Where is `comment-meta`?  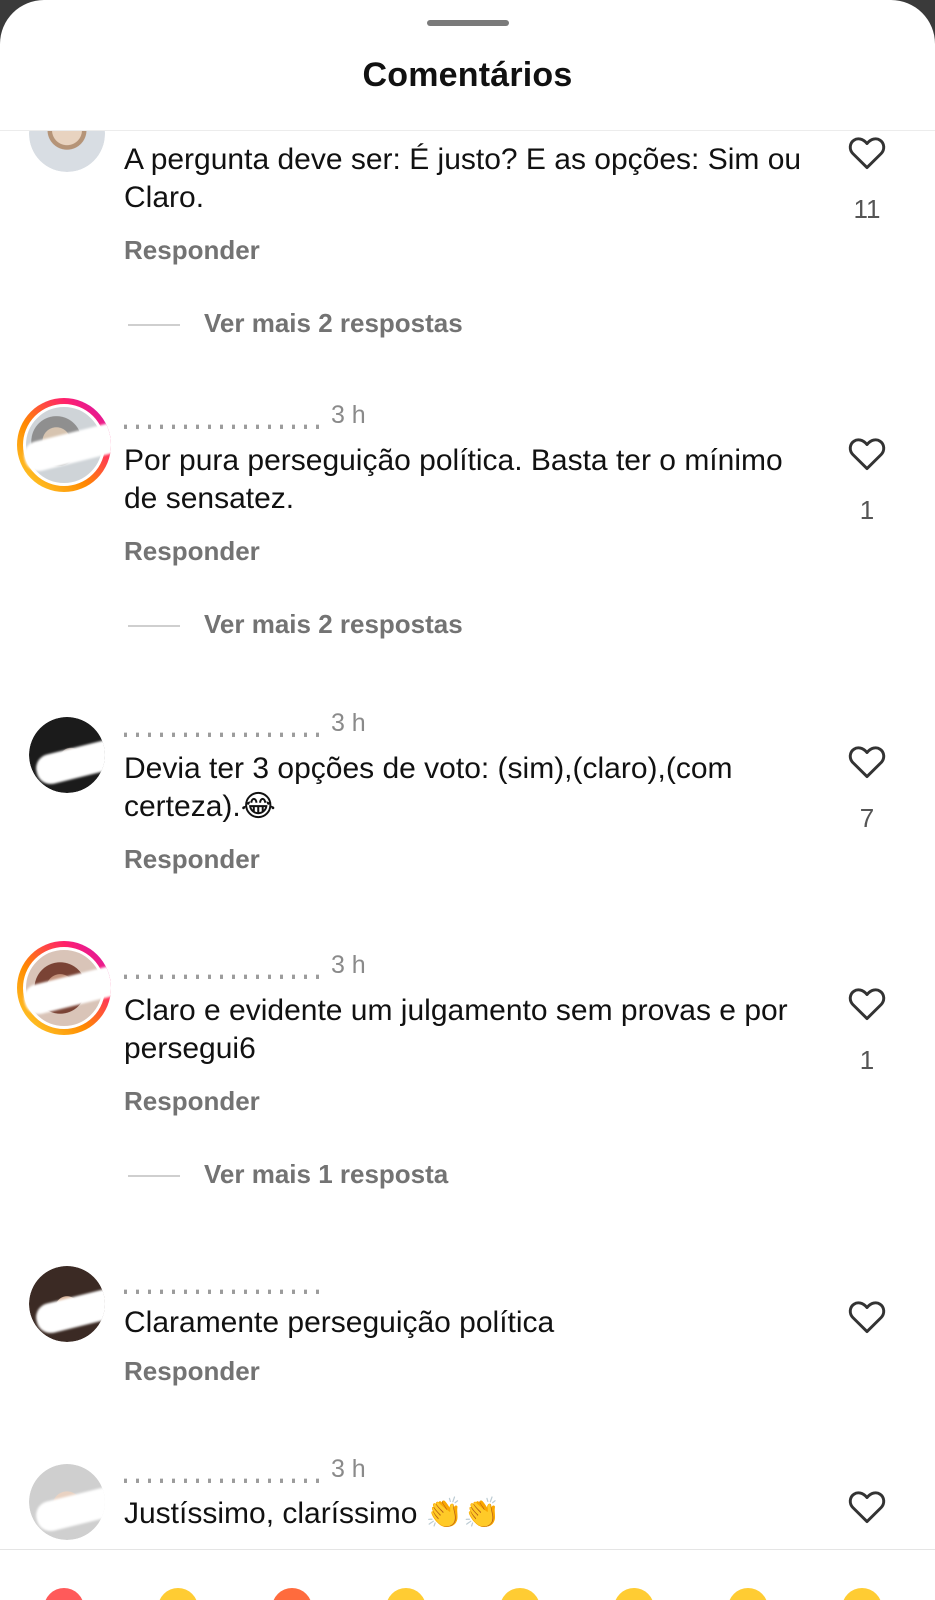
comment-meta is located at coordinates (224, 1280).